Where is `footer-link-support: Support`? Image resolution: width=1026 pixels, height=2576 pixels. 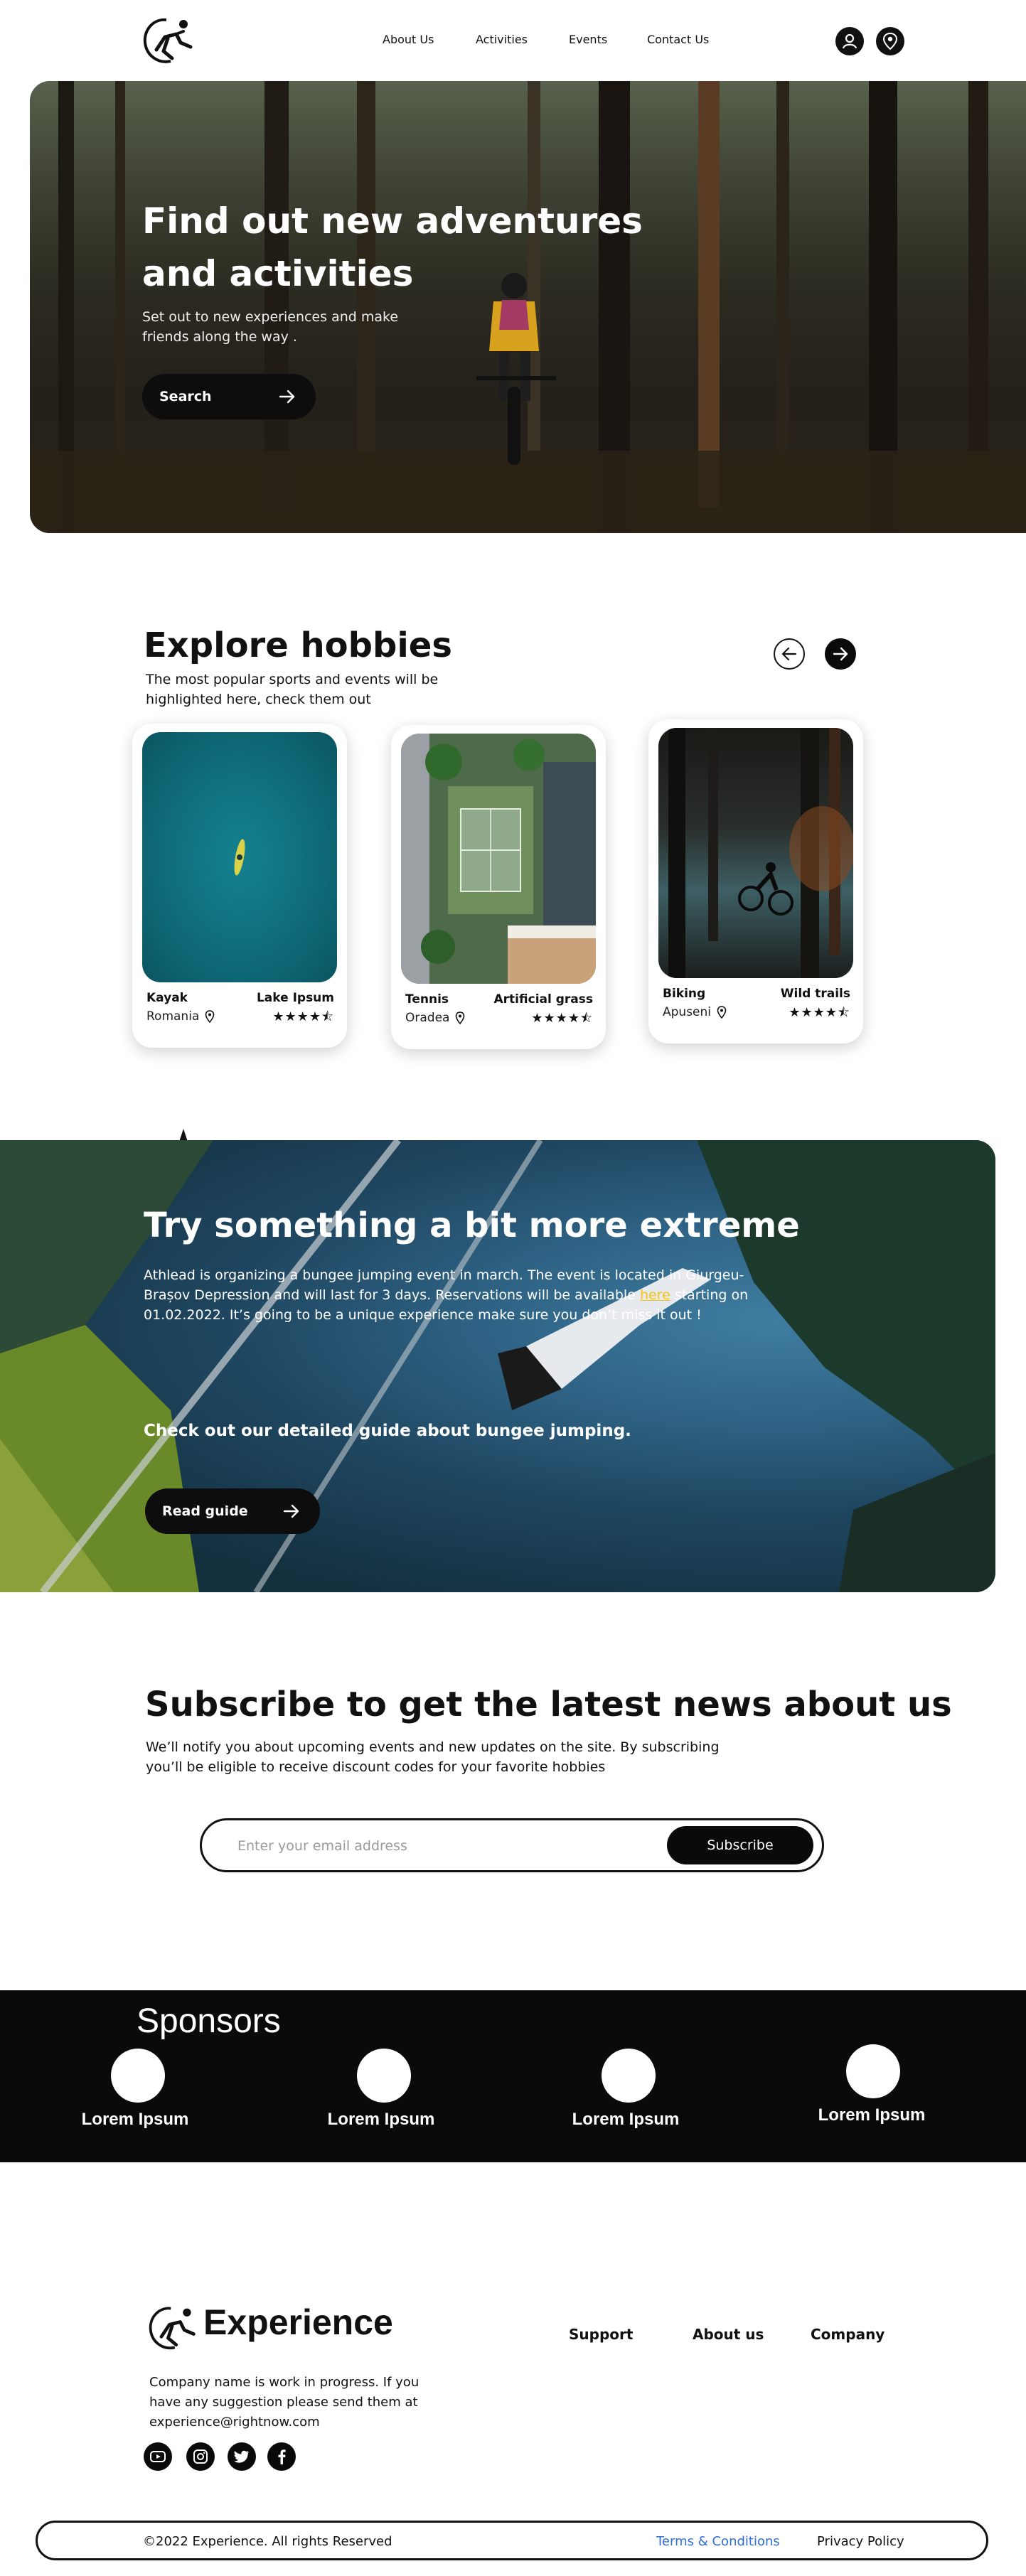 footer-link-support: Support is located at coordinates (601, 2334).